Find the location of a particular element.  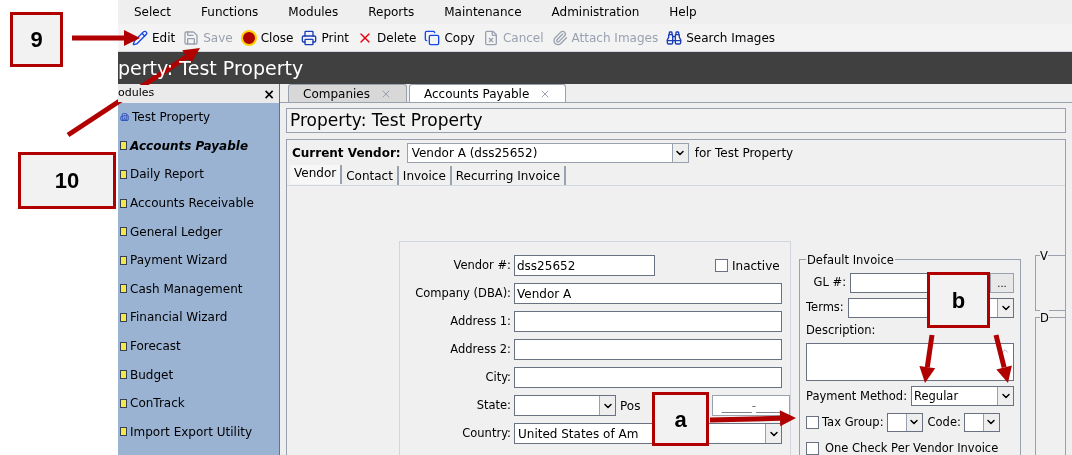

field-label: GL #: is located at coordinates (829, 283).